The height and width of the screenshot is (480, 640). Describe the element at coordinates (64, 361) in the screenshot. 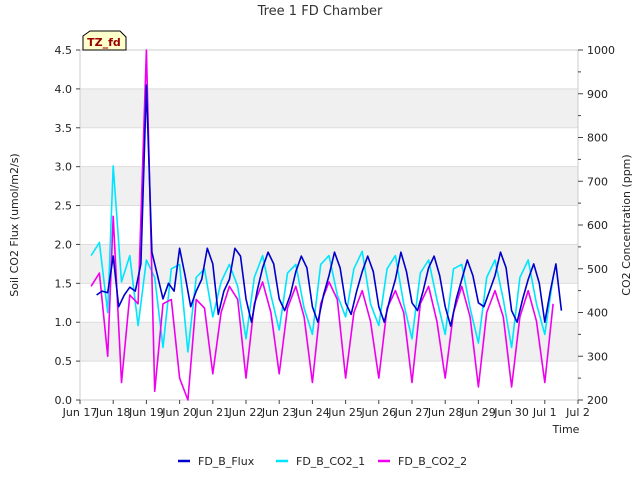

I see `left-tick-label: 0.5` at that location.